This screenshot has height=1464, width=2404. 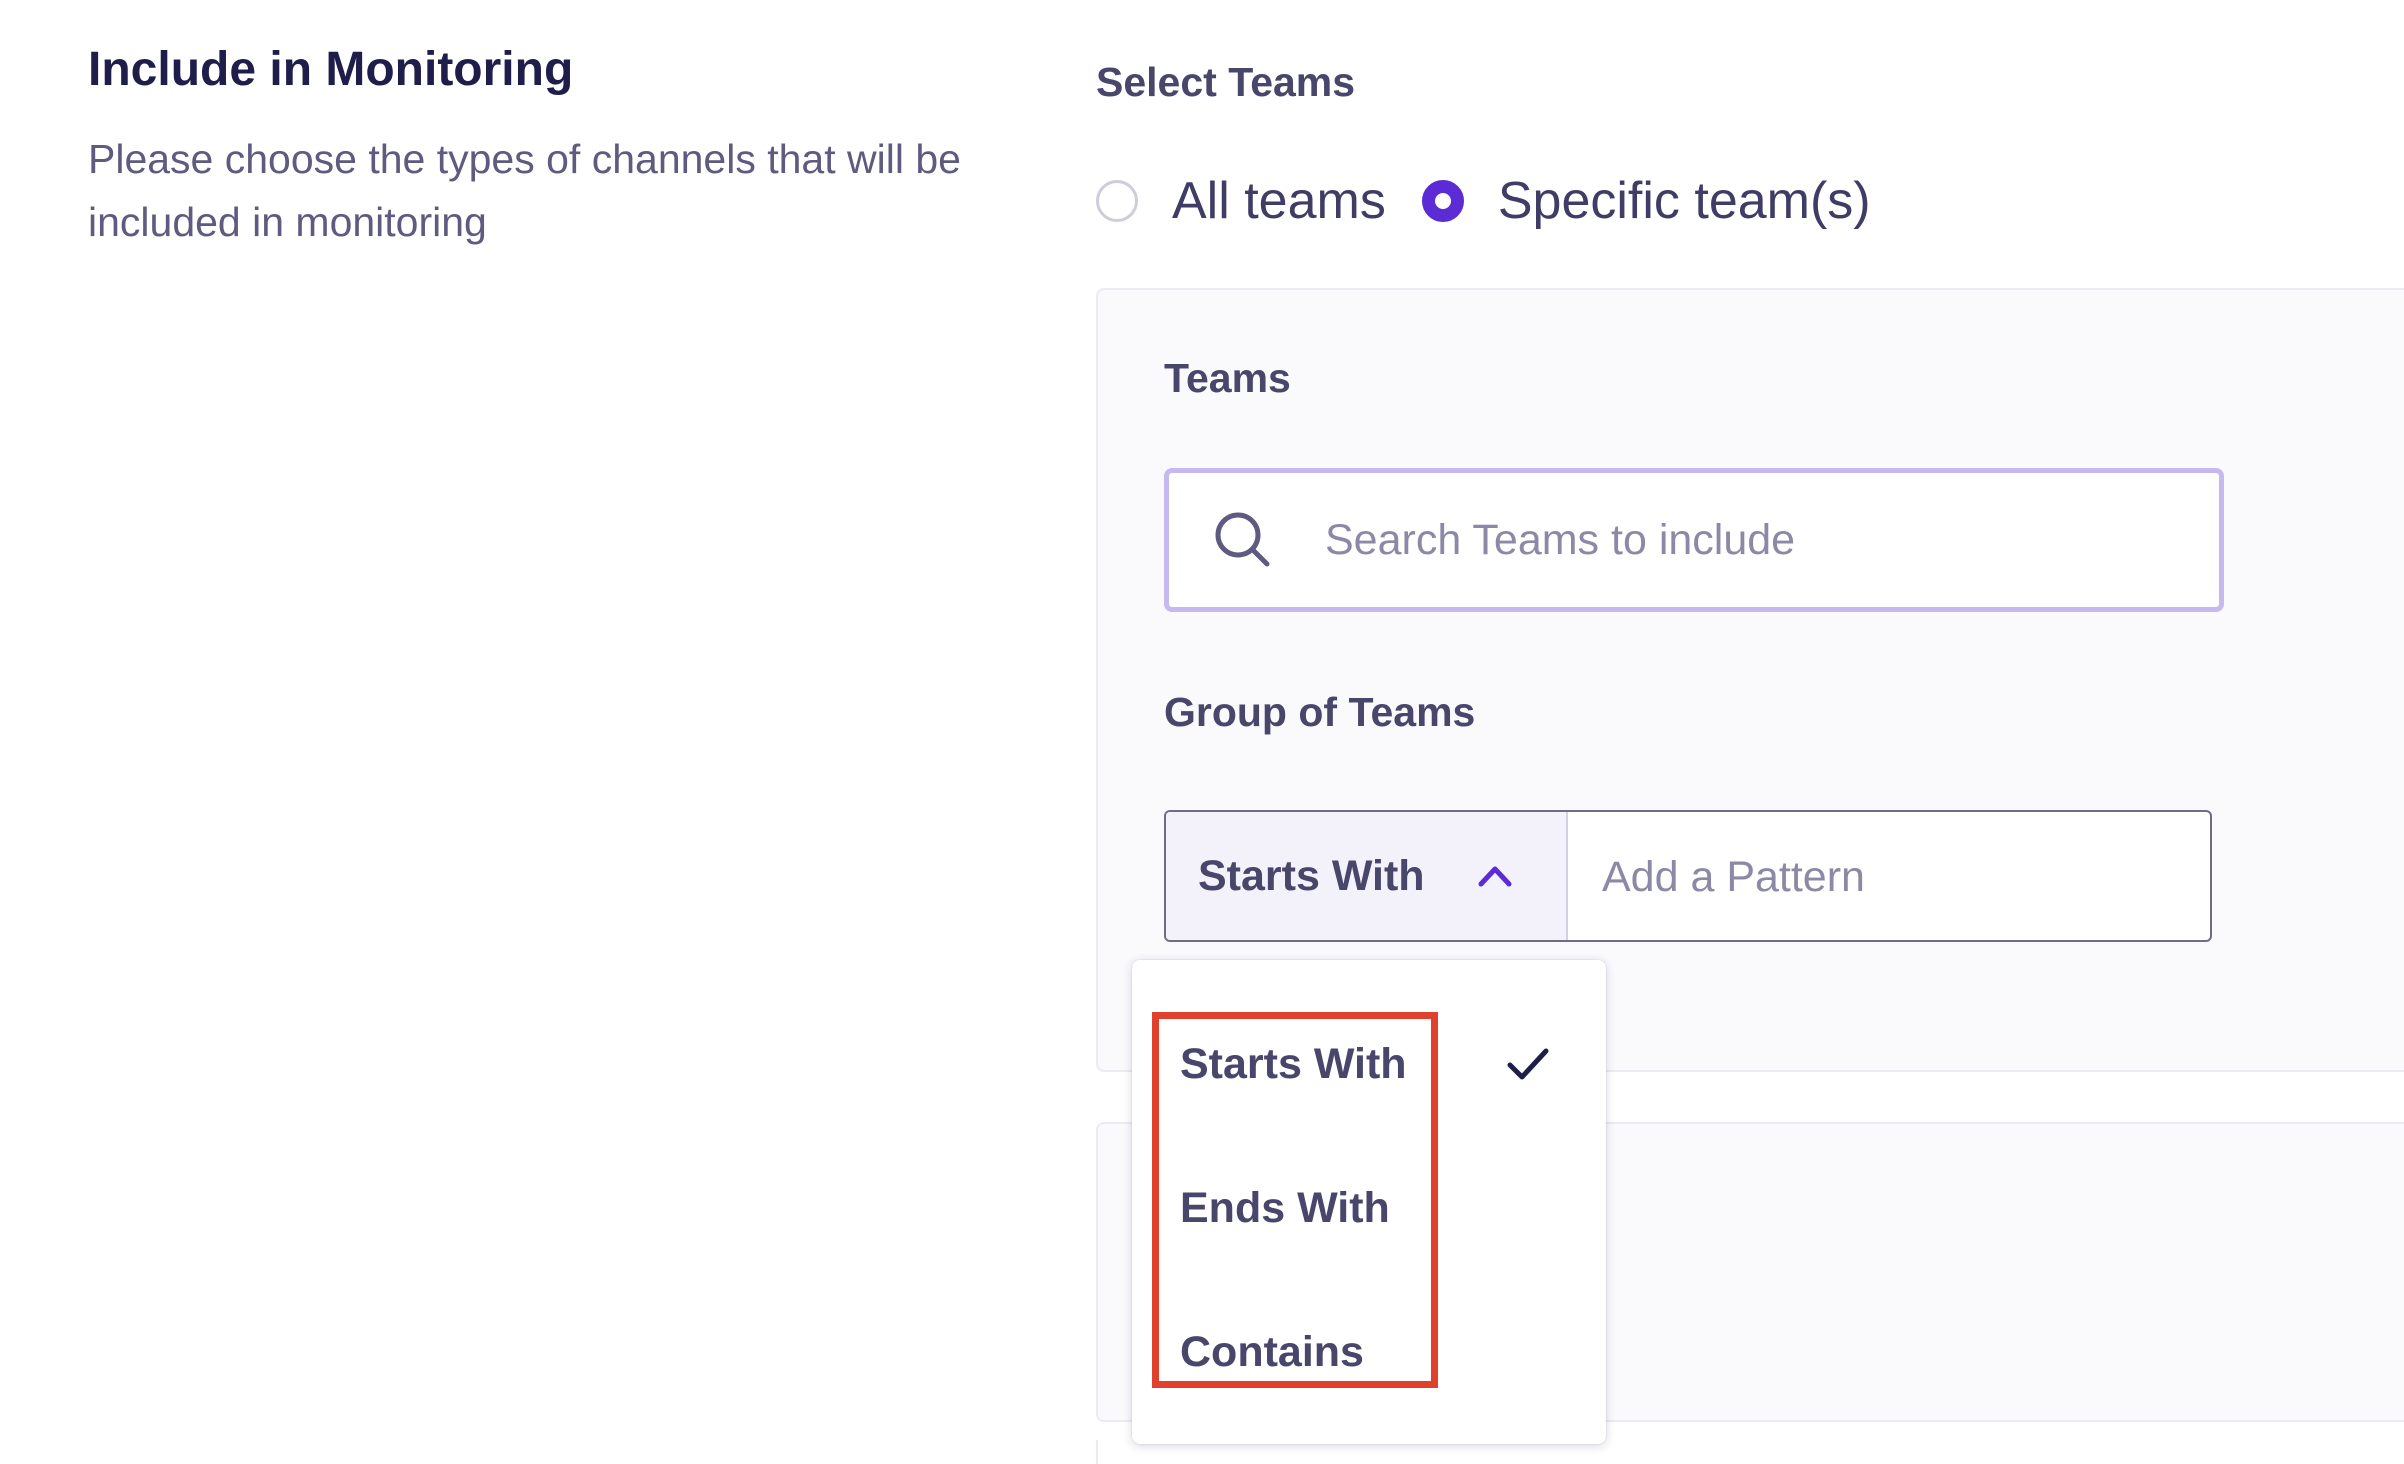 What do you see at coordinates (1242, 539) in the screenshot?
I see `search-icon` at bounding box center [1242, 539].